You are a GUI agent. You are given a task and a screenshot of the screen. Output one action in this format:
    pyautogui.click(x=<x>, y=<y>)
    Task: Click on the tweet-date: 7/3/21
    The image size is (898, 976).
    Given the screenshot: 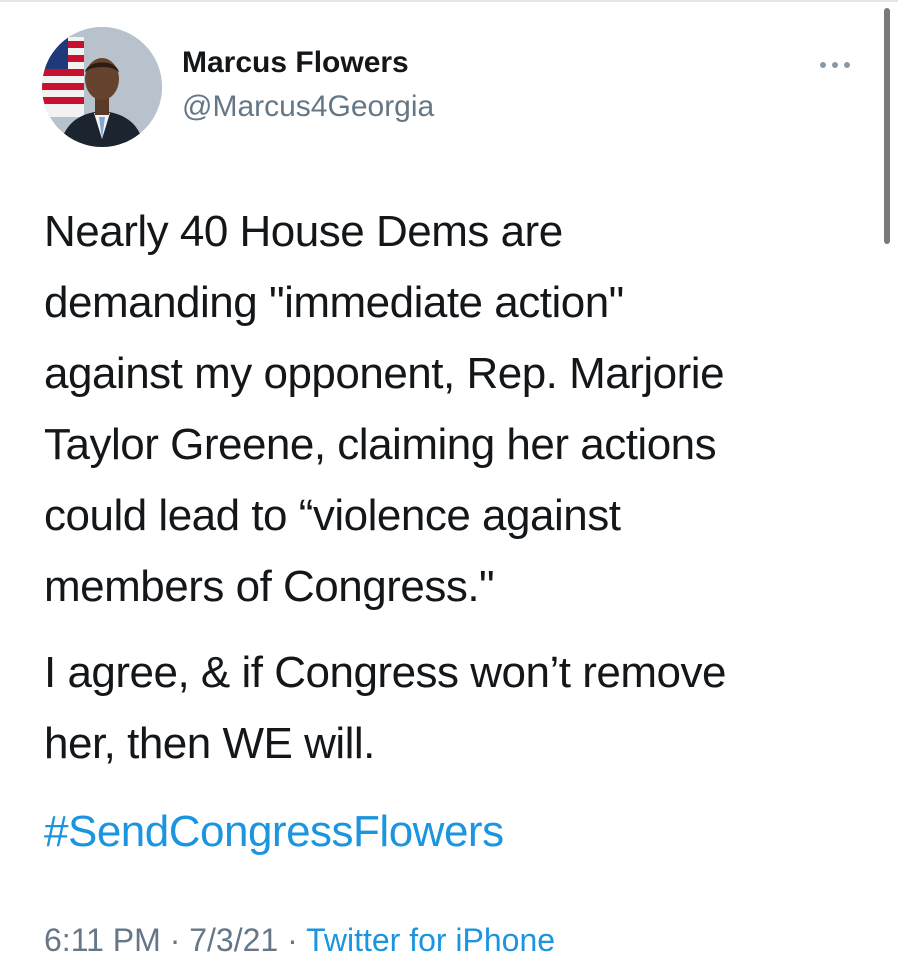 What is the action you would take?
    pyautogui.click(x=233, y=940)
    